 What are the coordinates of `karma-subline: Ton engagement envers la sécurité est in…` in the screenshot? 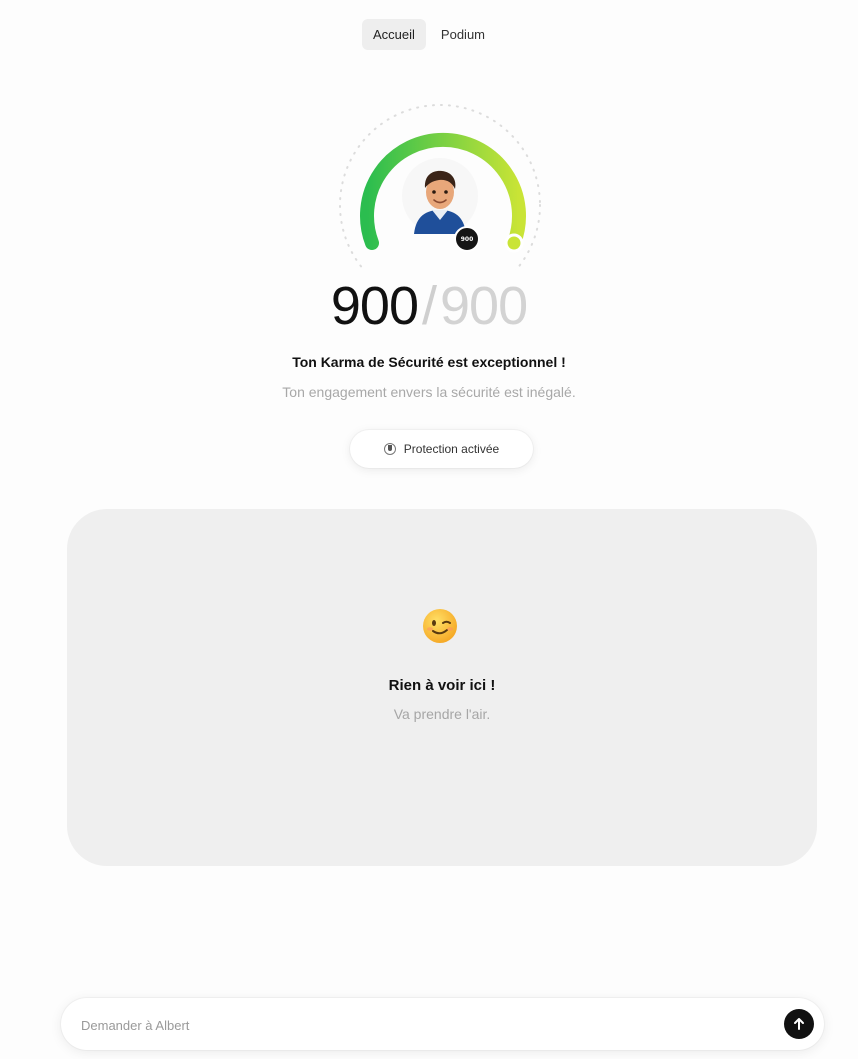 It's located at (429, 392).